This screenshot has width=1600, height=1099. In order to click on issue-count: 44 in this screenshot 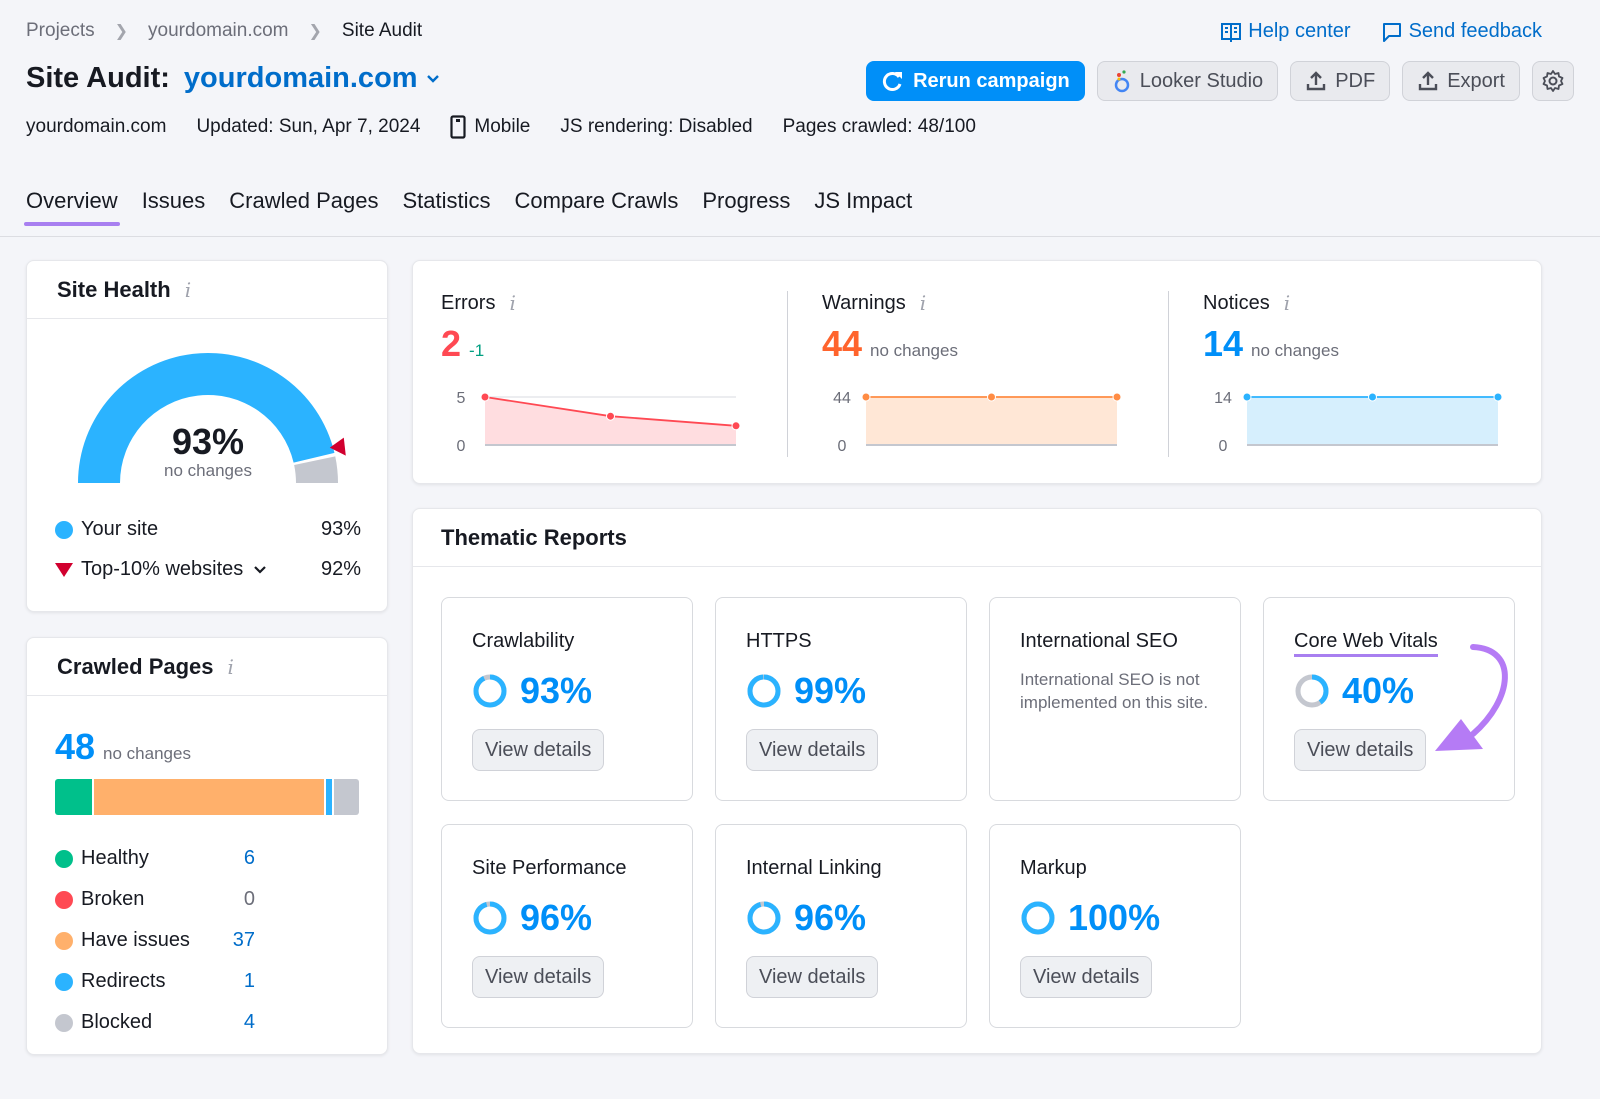, I will do `click(842, 344)`.